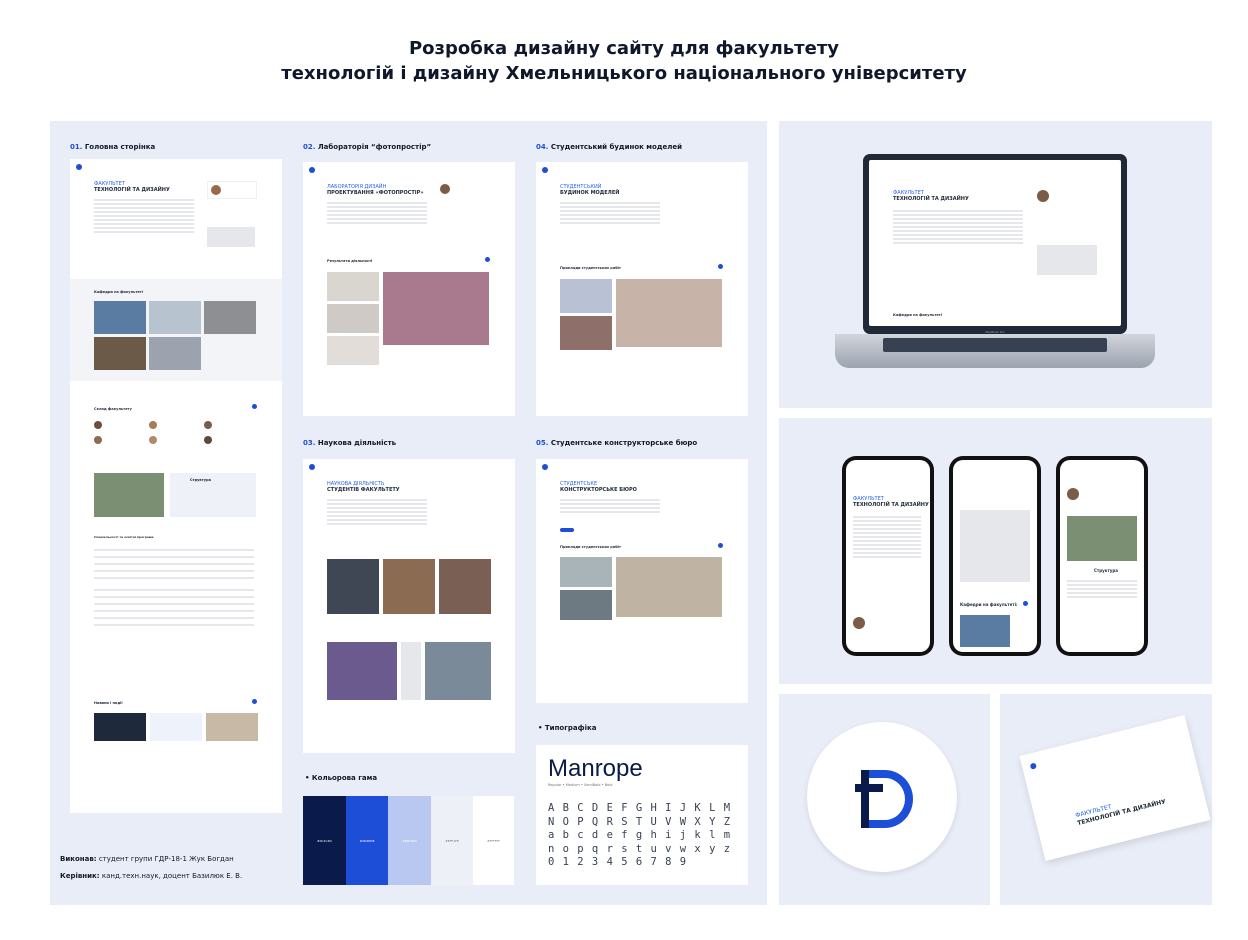  Describe the element at coordinates (617, 443) in the screenshot. I see `section-label-bureau: 05. Студентське конструкторське бюро` at that location.